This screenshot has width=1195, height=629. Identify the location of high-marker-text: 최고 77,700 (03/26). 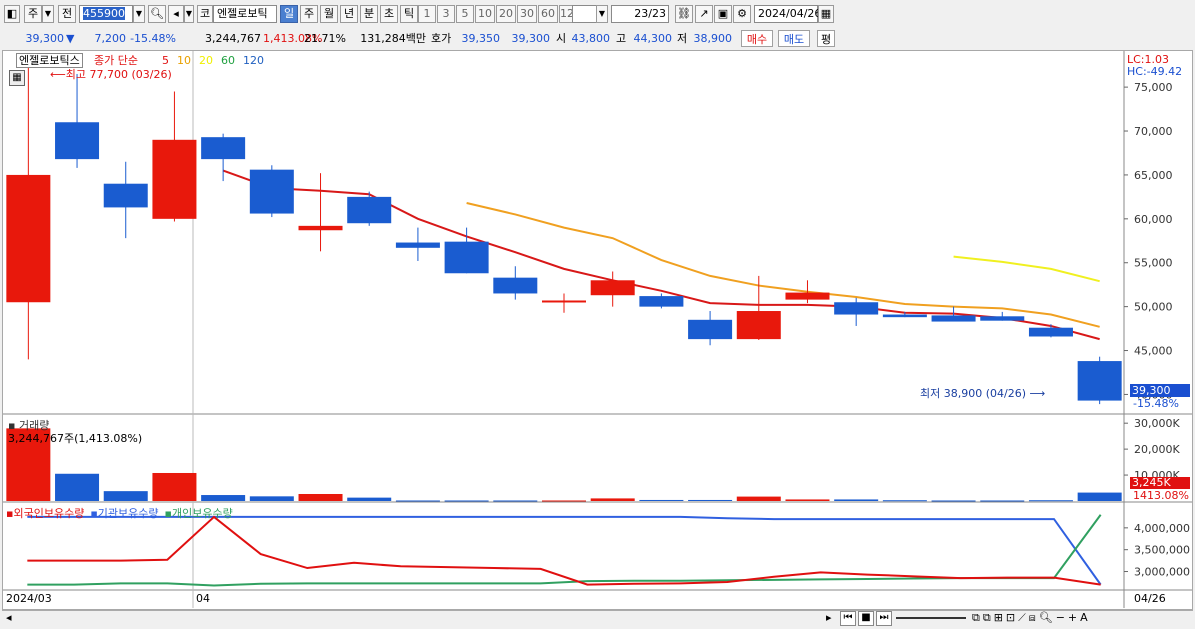
(118, 74).